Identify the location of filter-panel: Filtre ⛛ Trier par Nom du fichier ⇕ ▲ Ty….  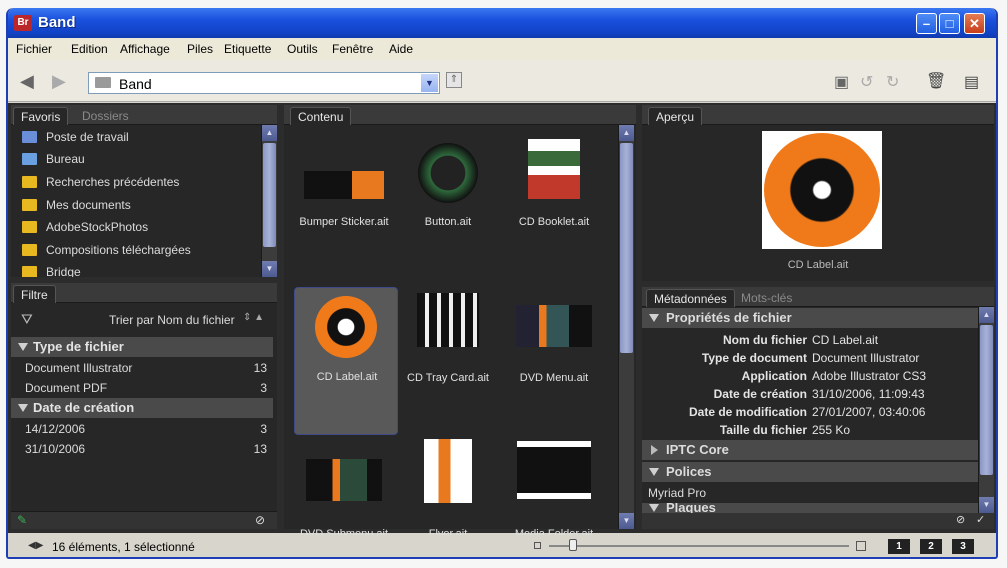
(144, 406).